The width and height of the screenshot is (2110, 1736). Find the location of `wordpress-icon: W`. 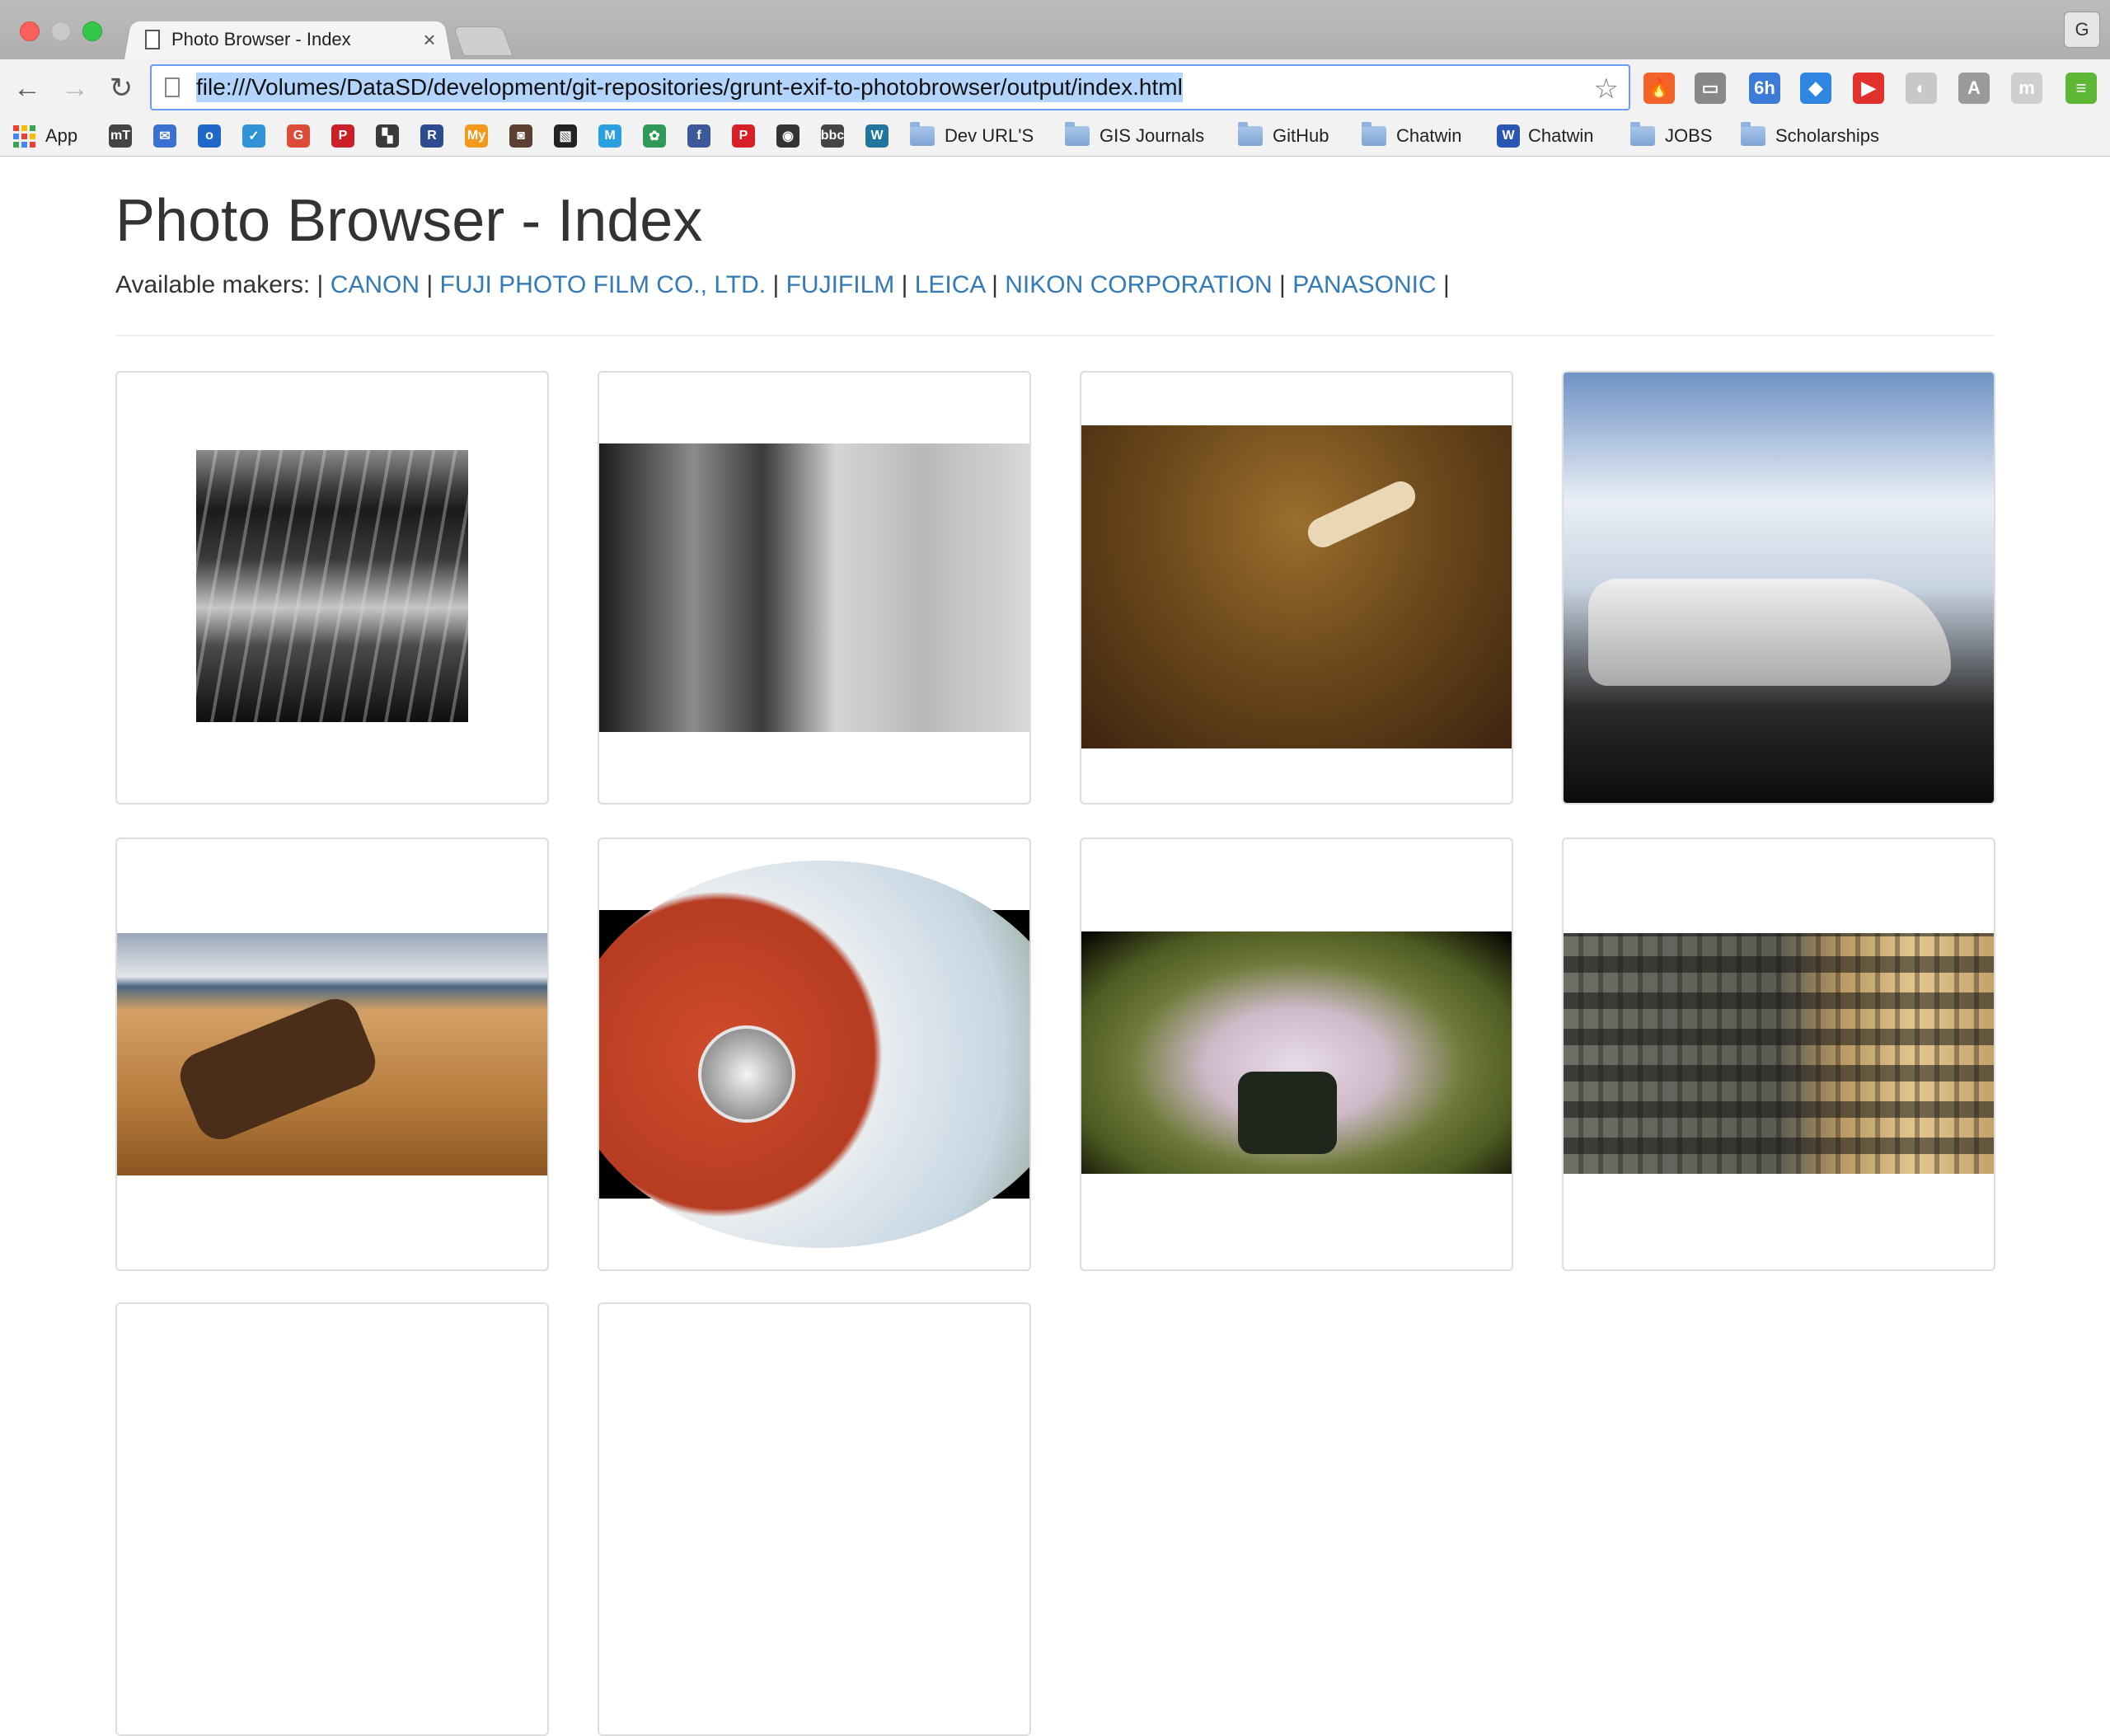

wordpress-icon: W is located at coordinates (877, 136).